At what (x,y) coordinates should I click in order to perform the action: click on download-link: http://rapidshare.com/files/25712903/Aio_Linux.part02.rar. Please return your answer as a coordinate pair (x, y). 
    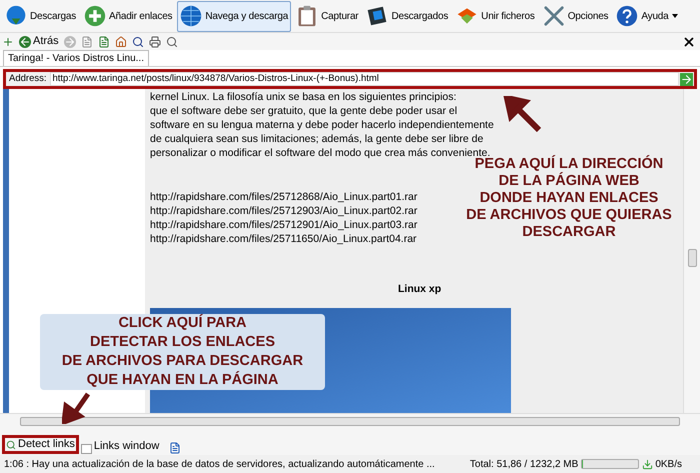
    Looking at the image, I should click on (284, 211).